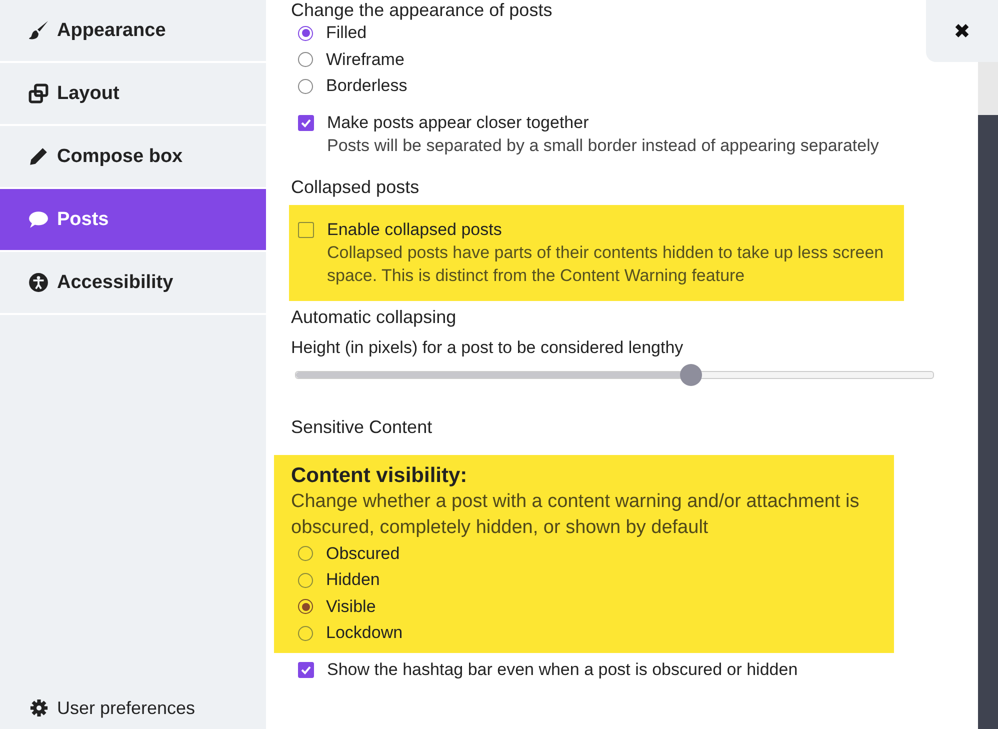 Image resolution: width=998 pixels, height=729 pixels. Describe the element at coordinates (367, 86) in the screenshot. I see `option-label: Borderless` at that location.